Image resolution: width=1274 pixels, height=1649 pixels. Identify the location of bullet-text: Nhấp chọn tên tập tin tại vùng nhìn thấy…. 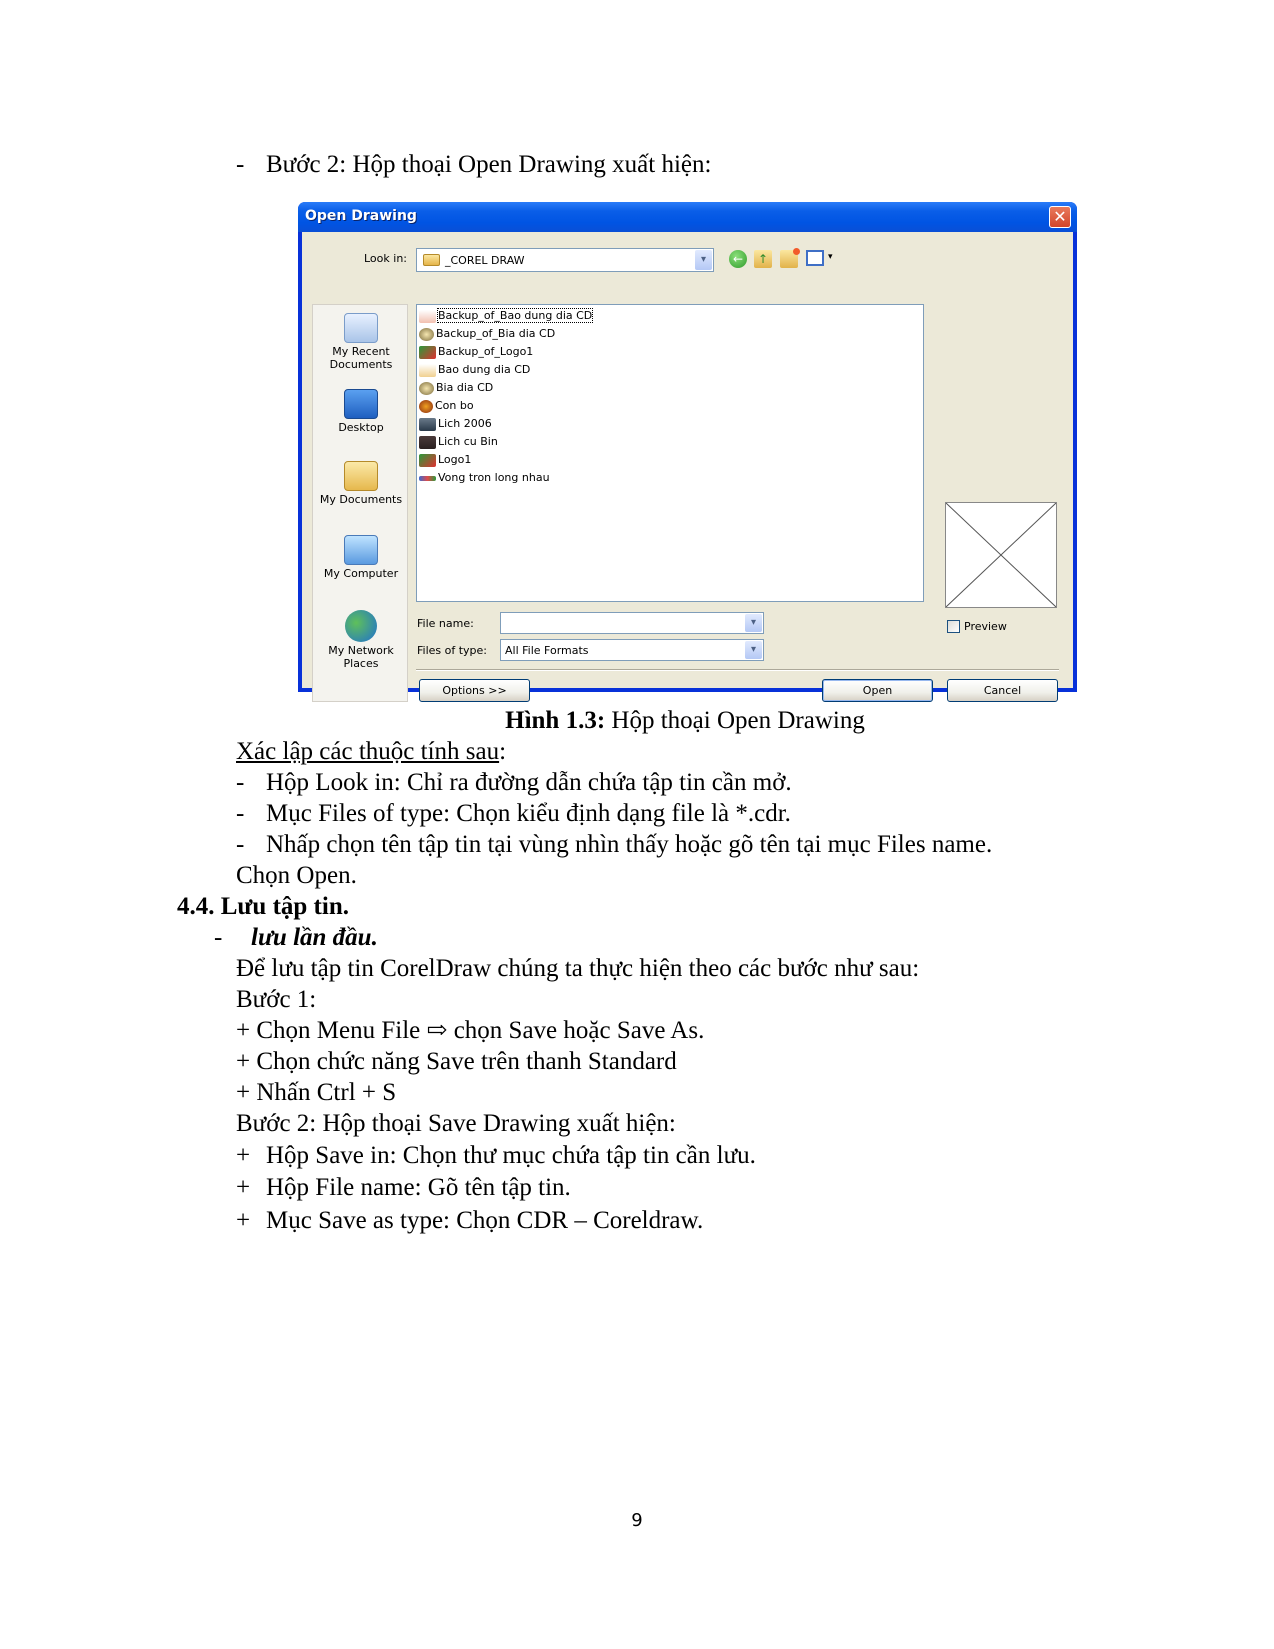
(629, 844).